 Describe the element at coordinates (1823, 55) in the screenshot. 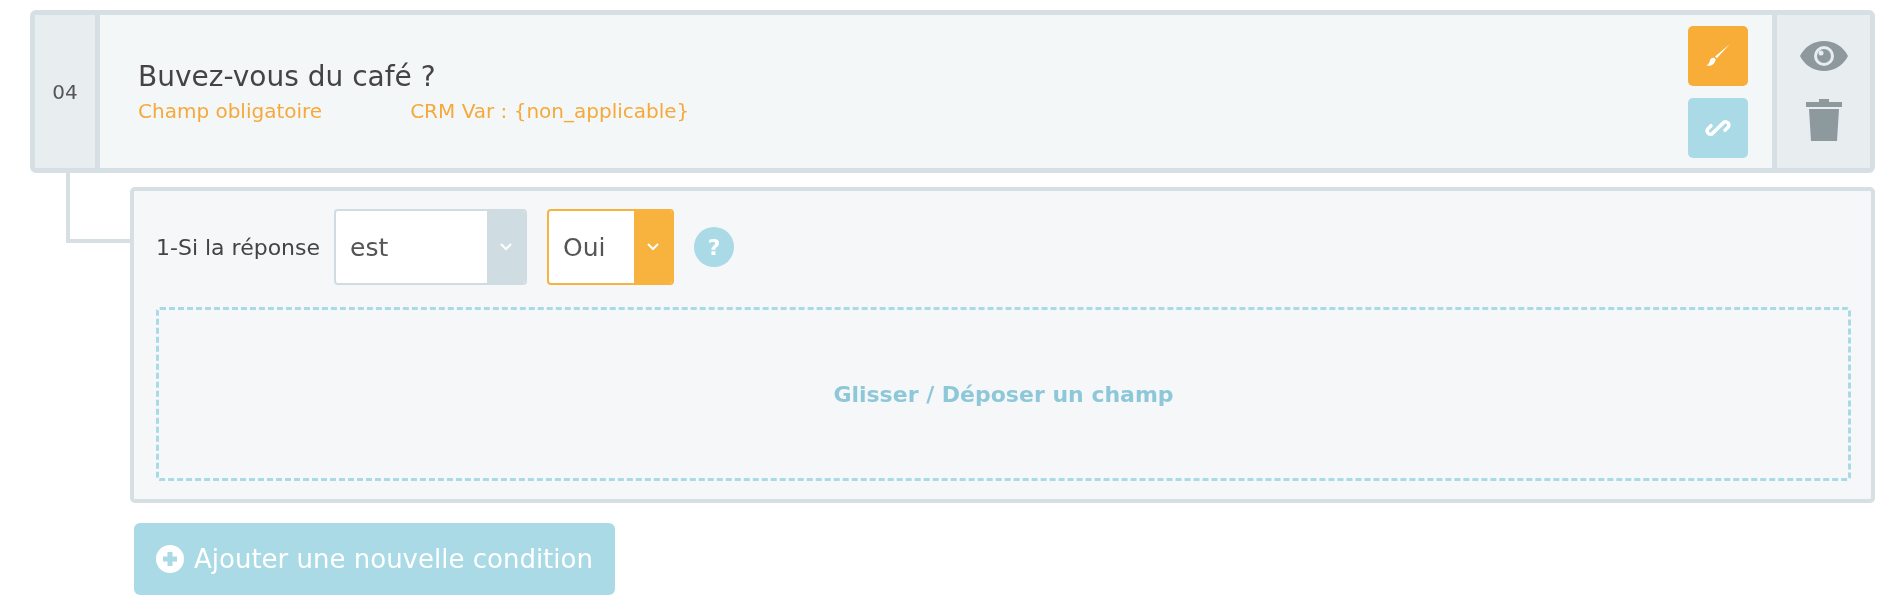

I see `eye-icon` at that location.